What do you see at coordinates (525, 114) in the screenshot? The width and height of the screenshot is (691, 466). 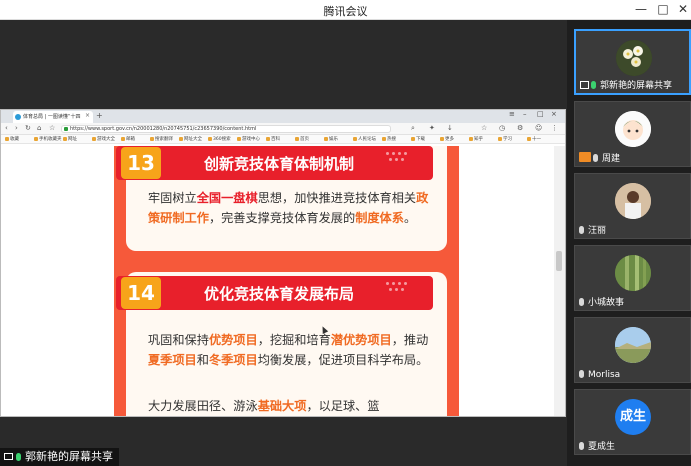 I see `browser-minimize-icon: –` at bounding box center [525, 114].